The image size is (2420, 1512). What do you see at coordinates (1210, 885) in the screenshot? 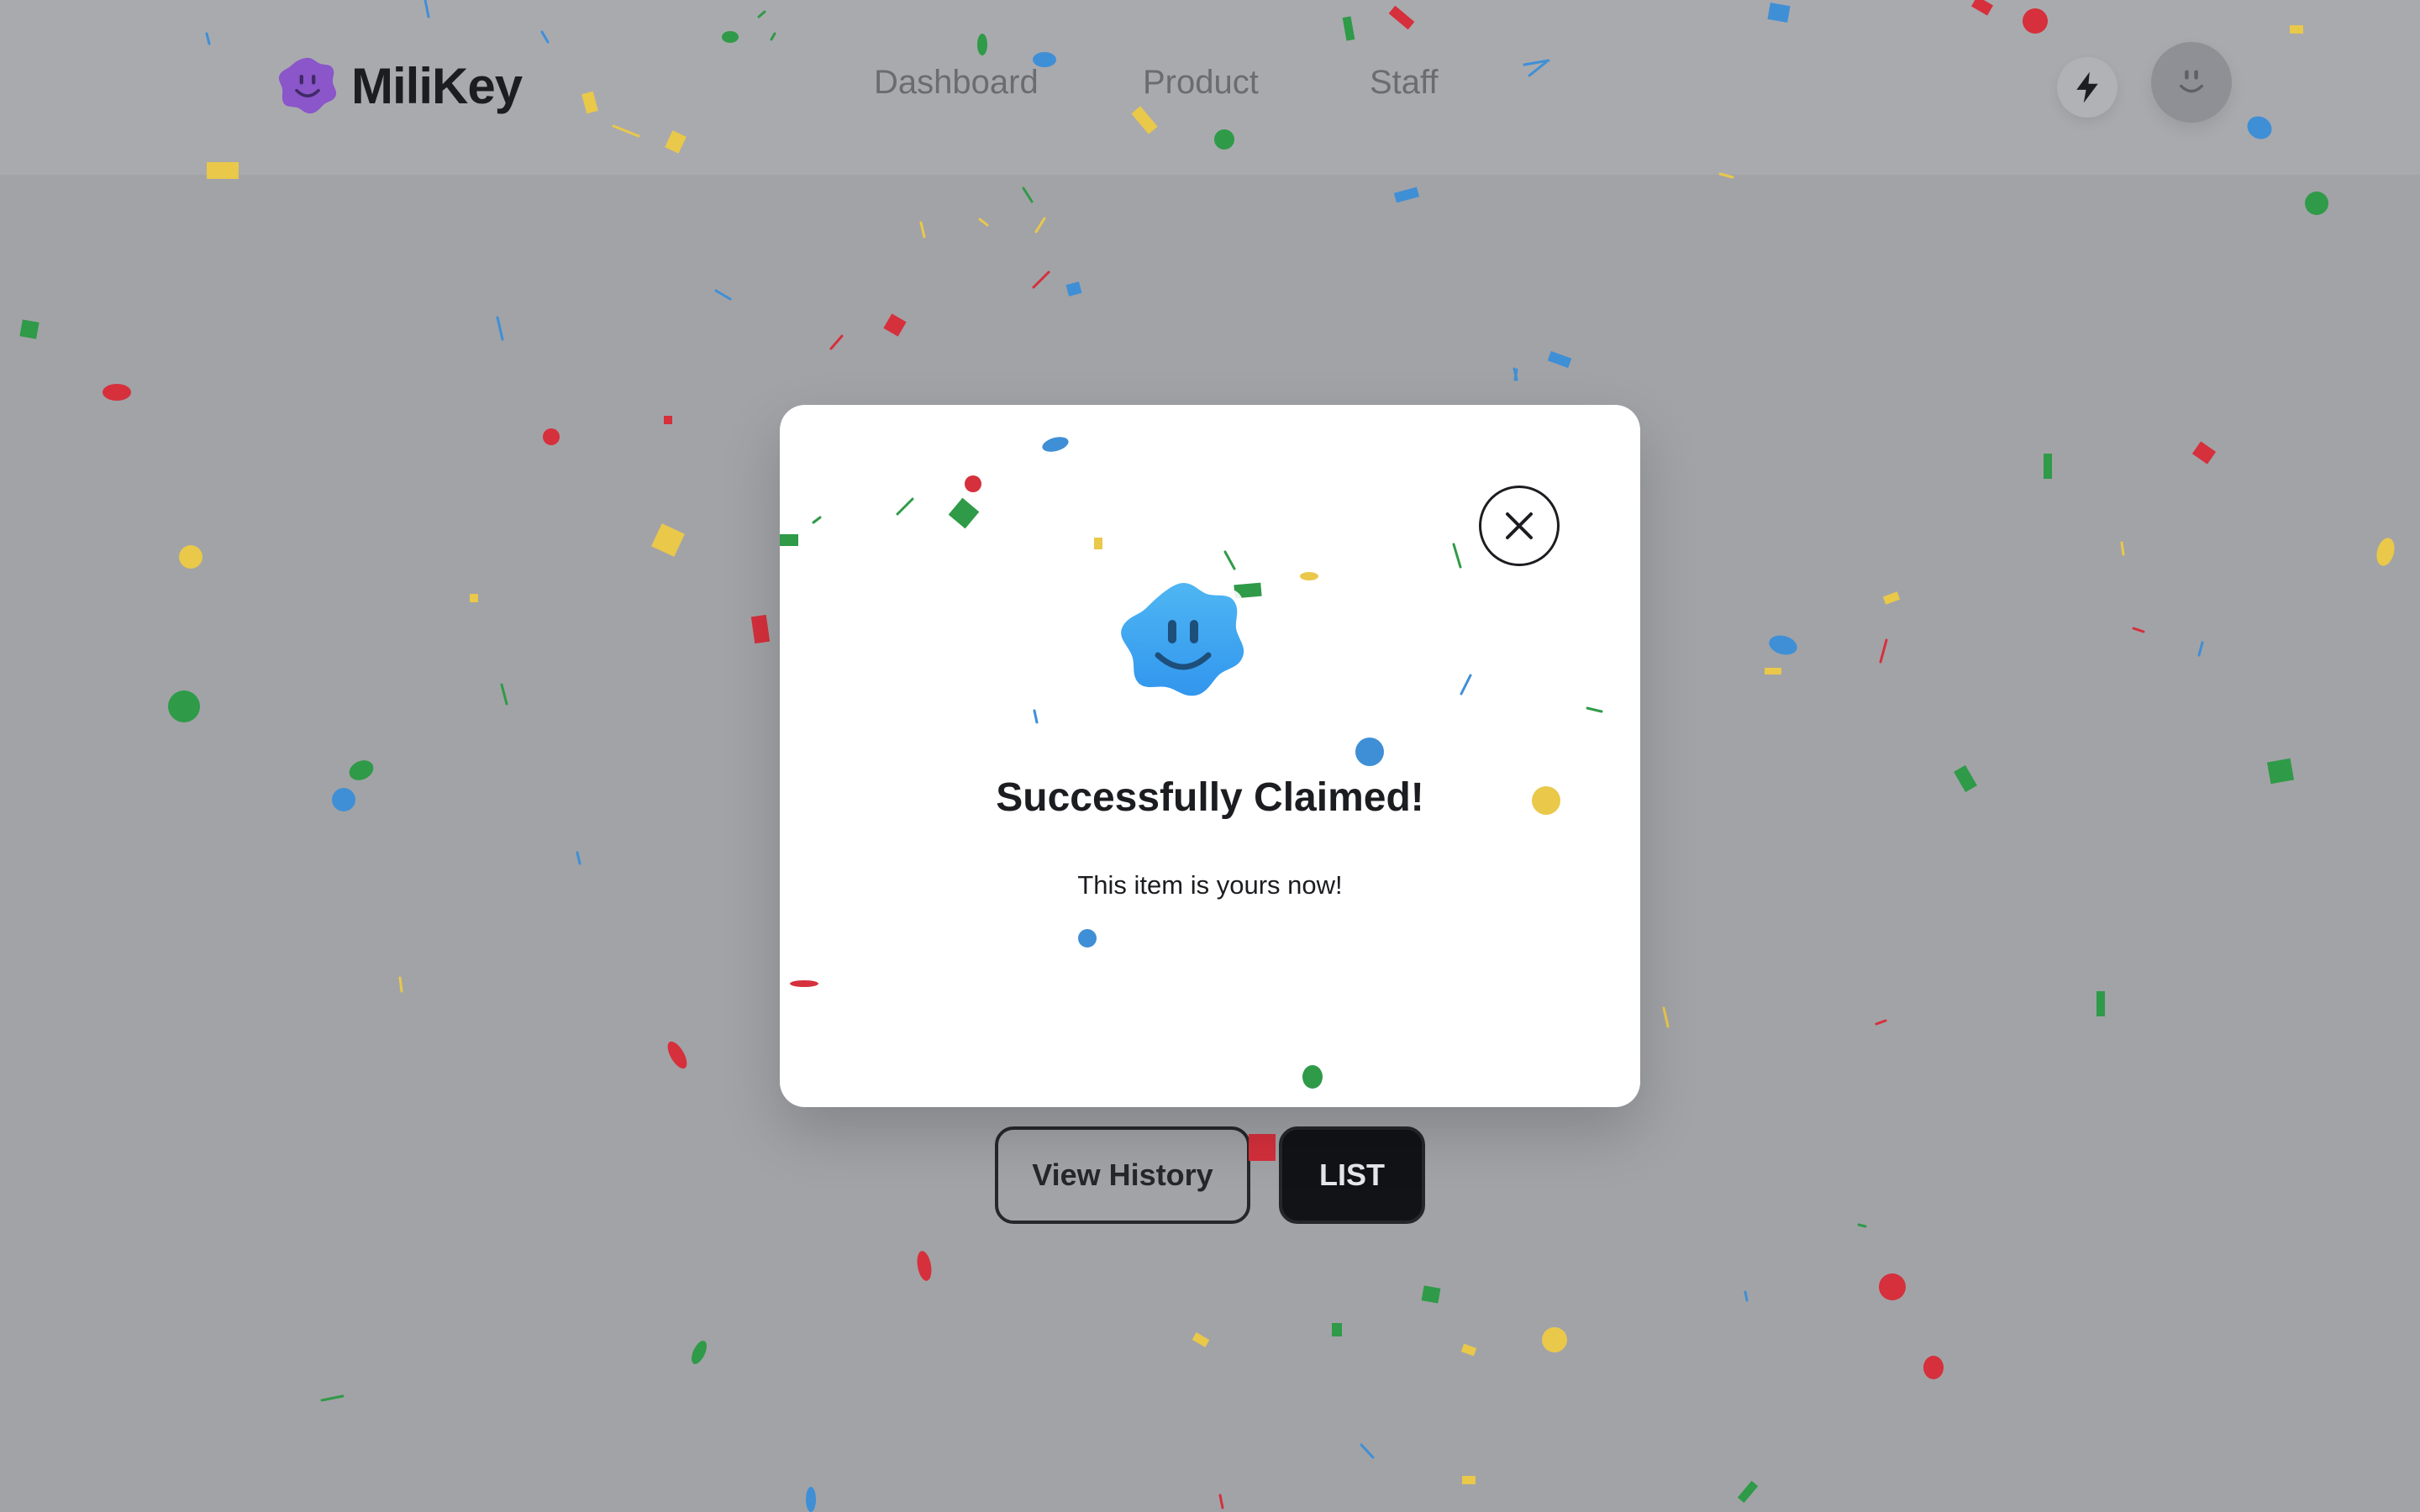
I see `modal-message: This item is yours now!` at bounding box center [1210, 885].